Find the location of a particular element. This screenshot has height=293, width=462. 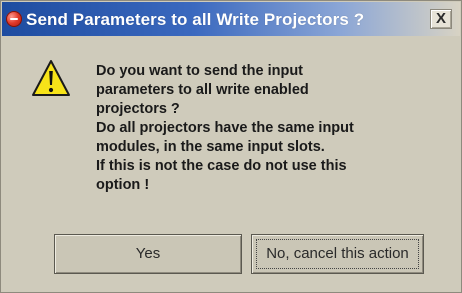

message-line: modules, in the same input slots. is located at coordinates (210, 147).